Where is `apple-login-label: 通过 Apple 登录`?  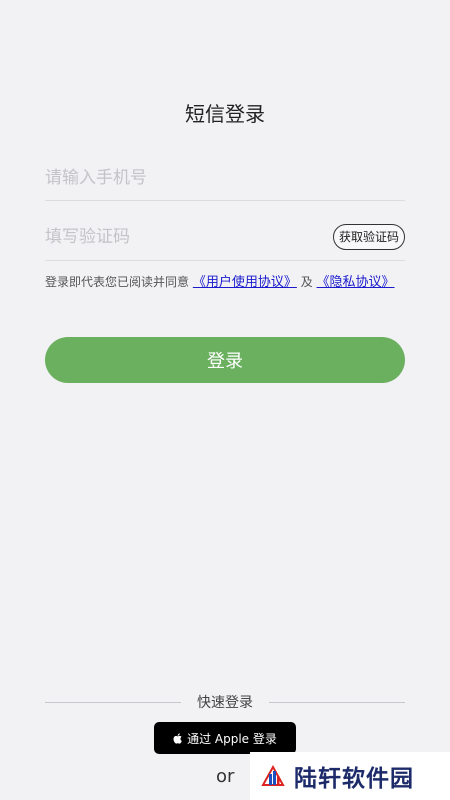 apple-login-label: 通过 Apple 登录 is located at coordinates (232, 738).